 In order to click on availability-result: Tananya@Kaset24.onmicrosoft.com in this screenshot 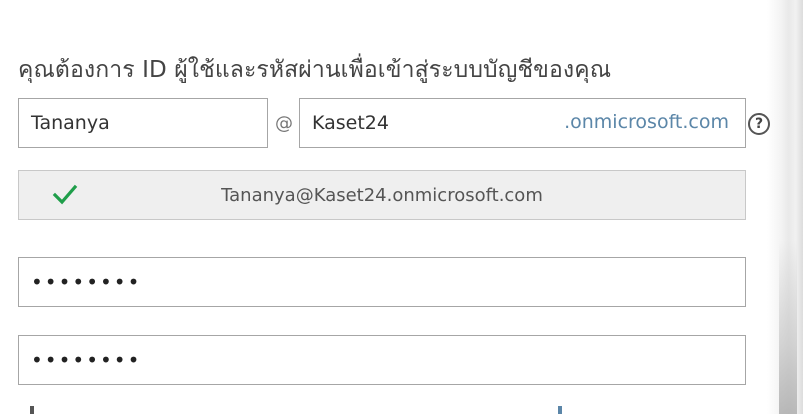, I will do `click(382, 195)`.